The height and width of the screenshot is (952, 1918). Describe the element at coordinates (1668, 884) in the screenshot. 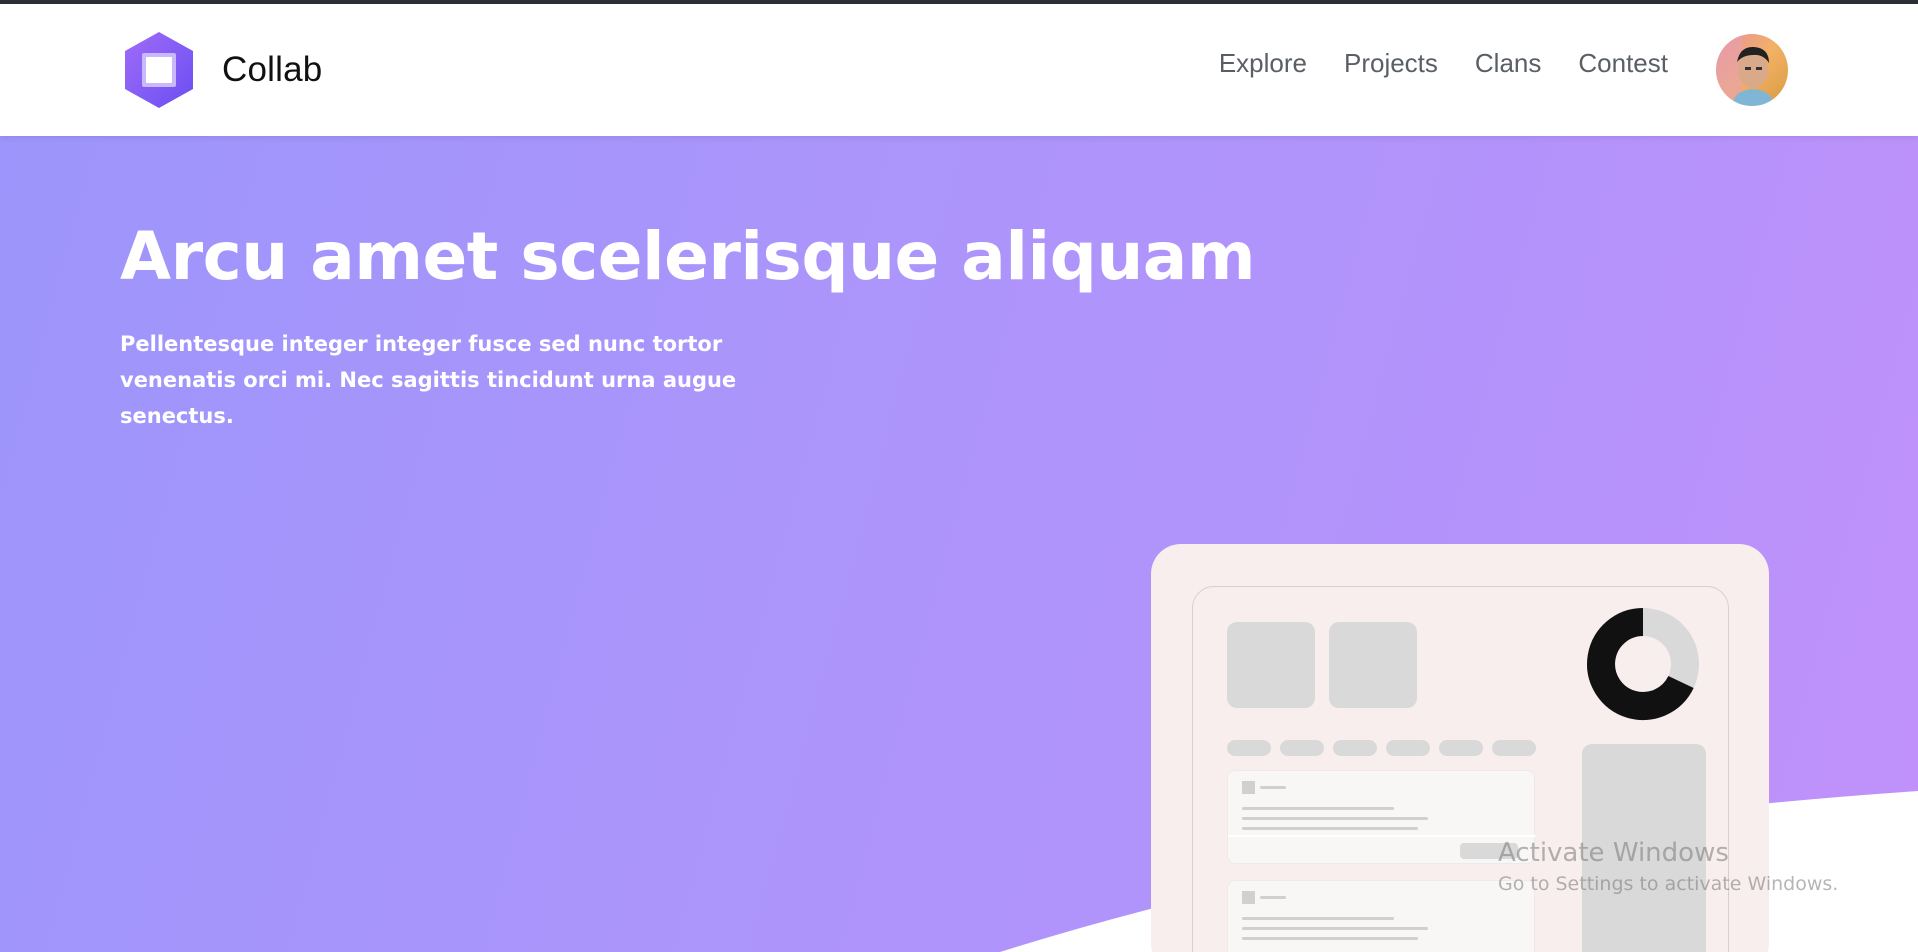

I see `watermark-subtitle: Go to Settings to activate Windows.` at that location.